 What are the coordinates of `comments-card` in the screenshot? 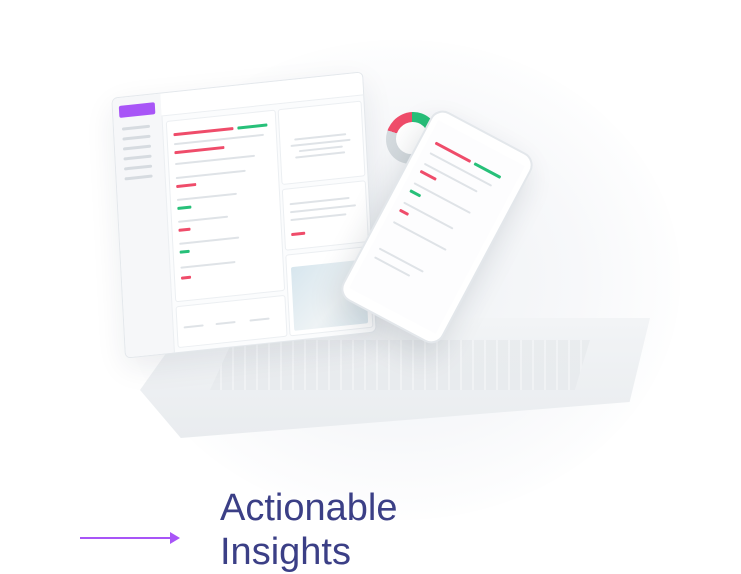 It's located at (325, 215).